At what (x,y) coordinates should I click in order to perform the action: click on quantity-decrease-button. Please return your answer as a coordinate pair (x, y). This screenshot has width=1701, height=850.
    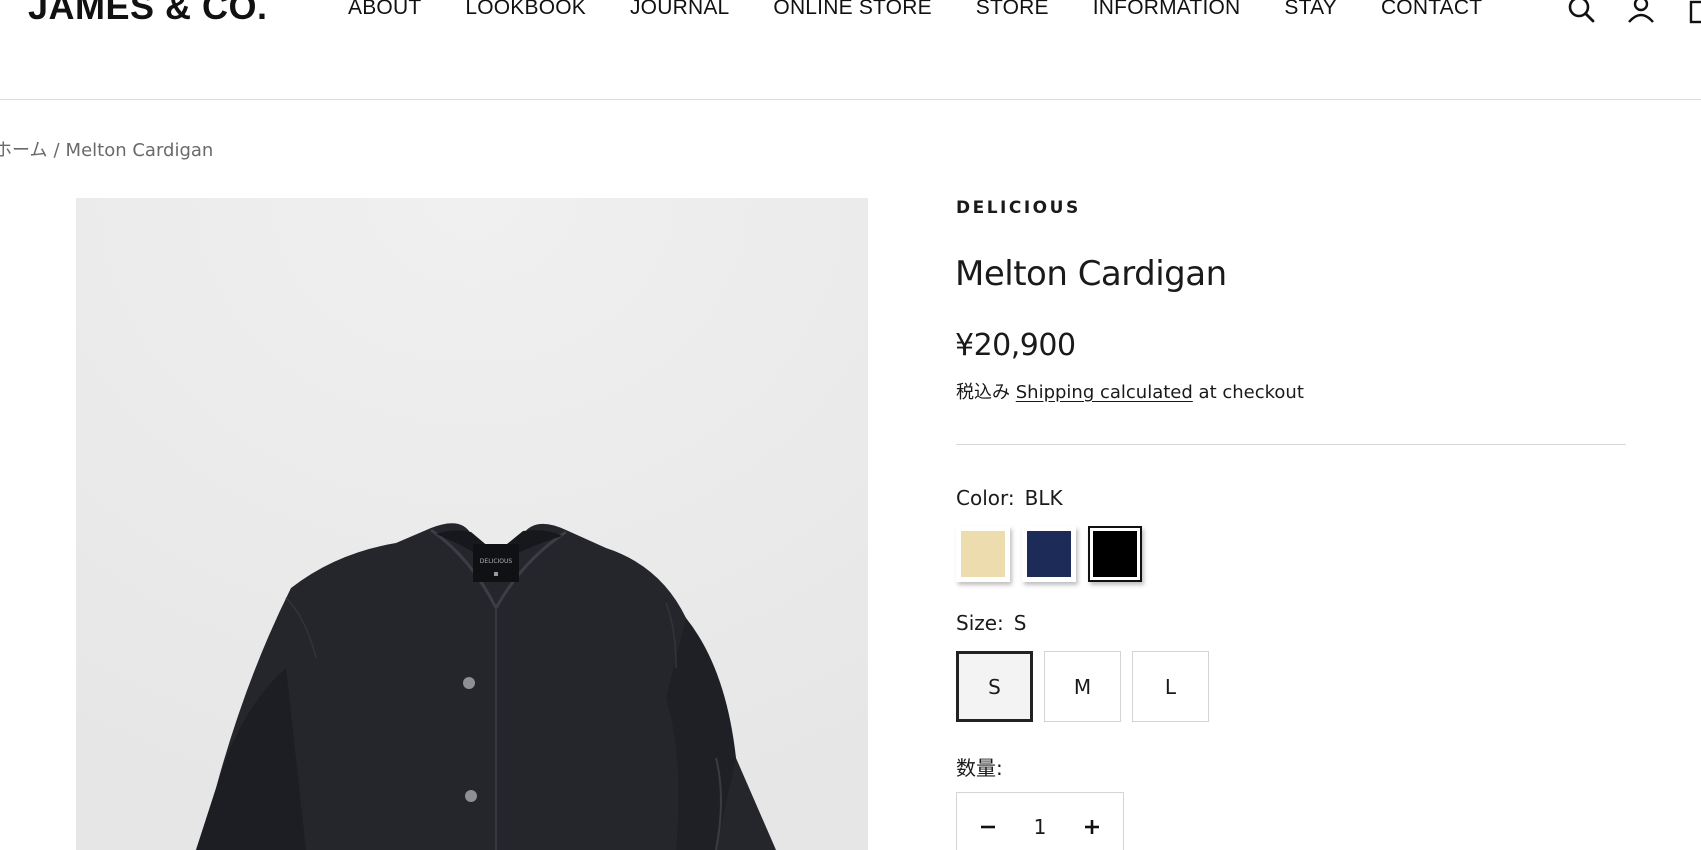
    Looking at the image, I should click on (988, 827).